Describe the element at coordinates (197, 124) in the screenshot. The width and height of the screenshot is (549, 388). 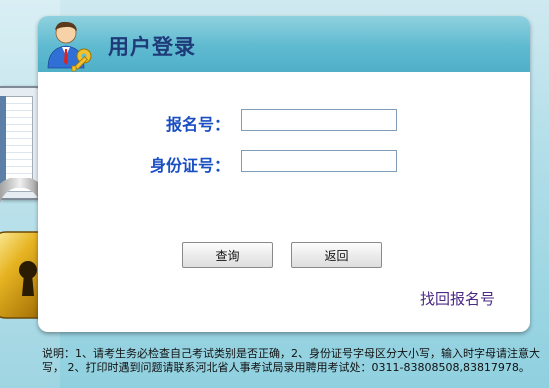
I see `reg-number-label: 报名号：` at that location.